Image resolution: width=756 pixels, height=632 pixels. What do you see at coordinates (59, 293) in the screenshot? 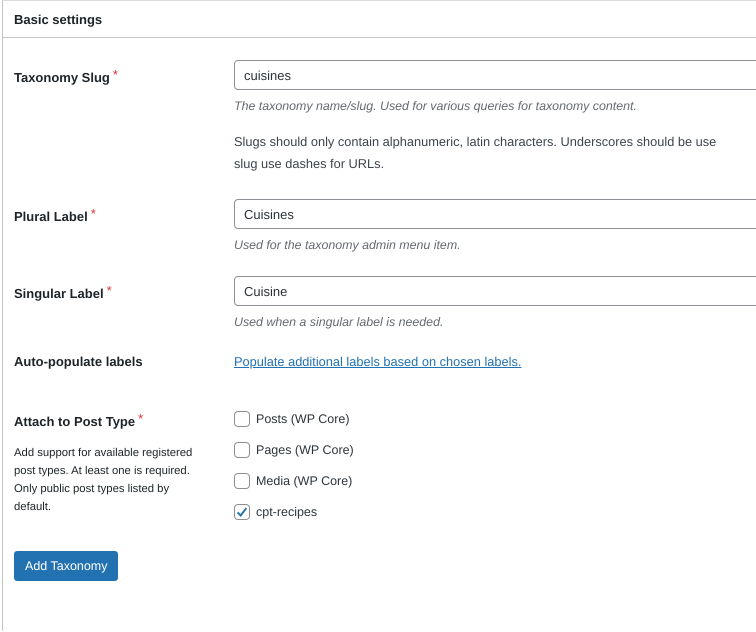
I see `field-label: Singular Label` at bounding box center [59, 293].